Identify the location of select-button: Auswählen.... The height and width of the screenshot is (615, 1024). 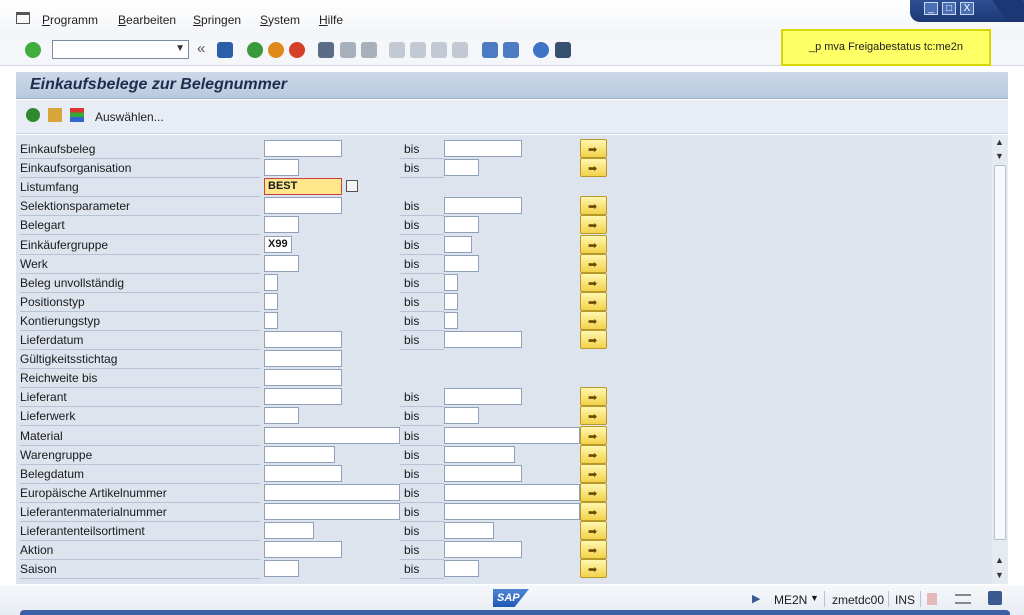
(129, 117).